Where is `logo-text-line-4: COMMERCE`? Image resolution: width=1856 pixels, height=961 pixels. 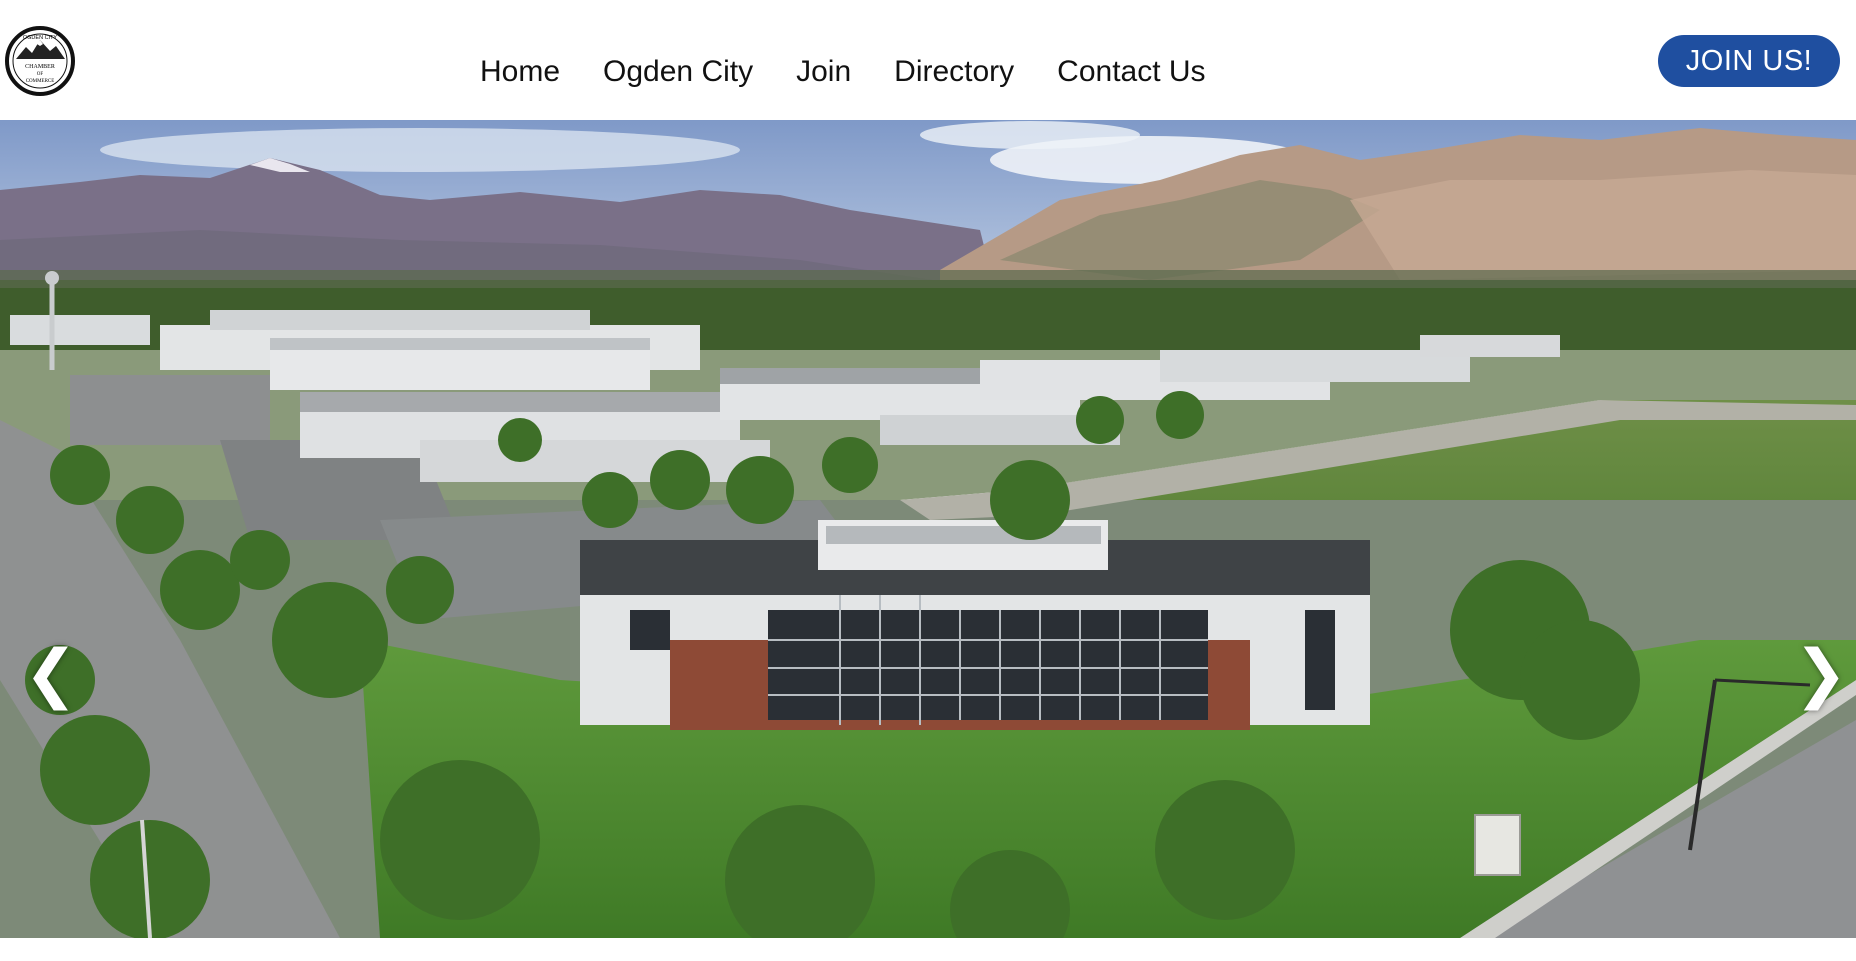 logo-text-line-4: COMMERCE is located at coordinates (40, 81).